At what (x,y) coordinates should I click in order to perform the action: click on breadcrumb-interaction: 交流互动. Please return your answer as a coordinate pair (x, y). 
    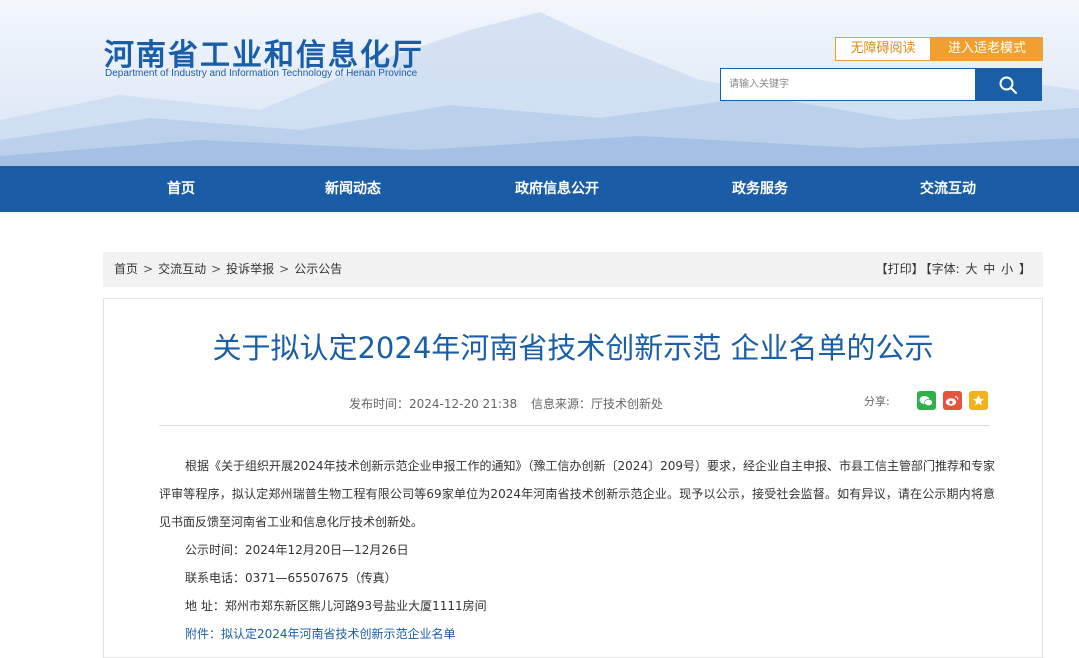
    Looking at the image, I should click on (182, 269).